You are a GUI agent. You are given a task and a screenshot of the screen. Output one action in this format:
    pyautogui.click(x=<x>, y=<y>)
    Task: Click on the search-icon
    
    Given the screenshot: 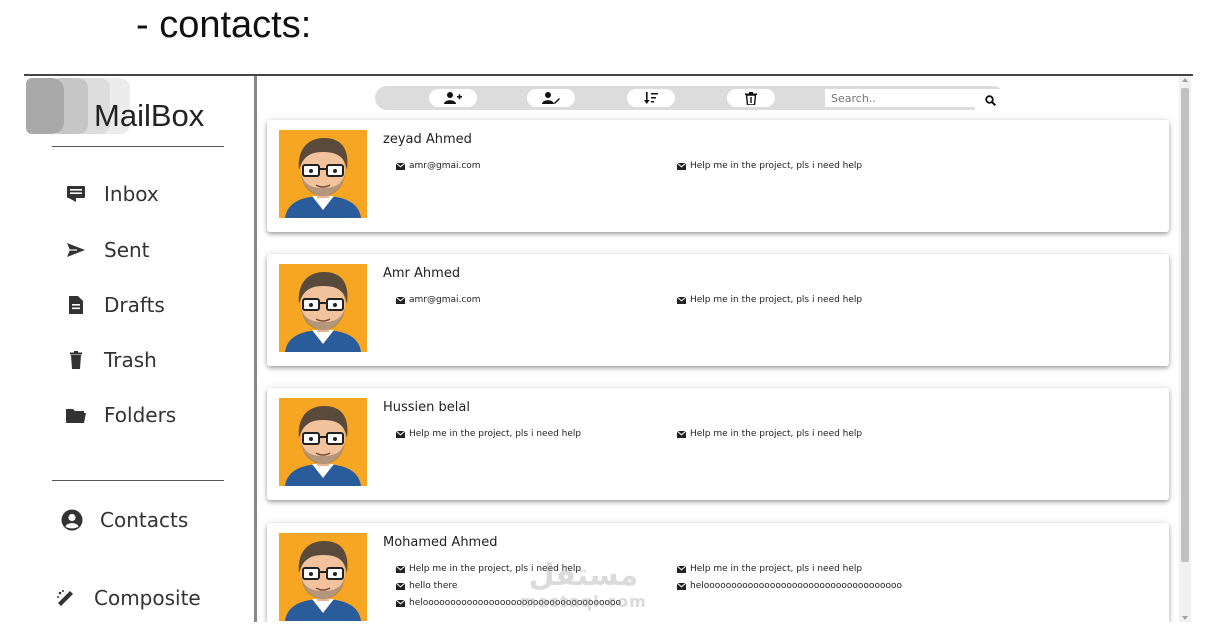 What is the action you would take?
    pyautogui.click(x=990, y=100)
    